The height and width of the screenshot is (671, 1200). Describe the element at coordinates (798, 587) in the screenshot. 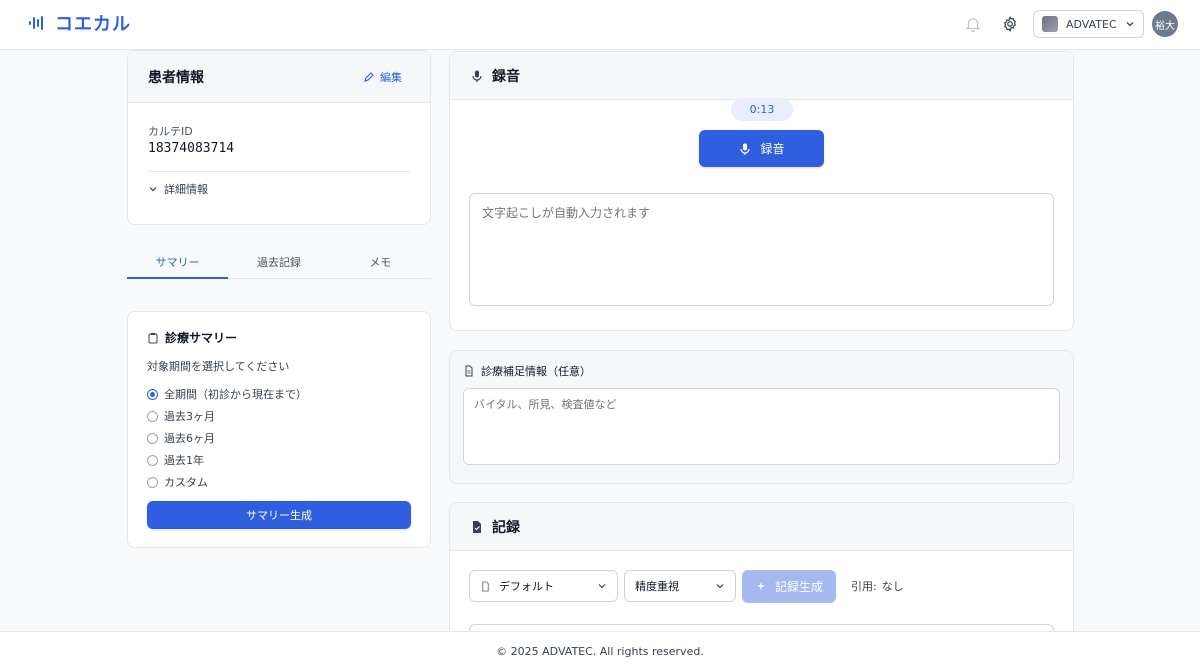

I see `generate-record-label: 記録生成` at that location.